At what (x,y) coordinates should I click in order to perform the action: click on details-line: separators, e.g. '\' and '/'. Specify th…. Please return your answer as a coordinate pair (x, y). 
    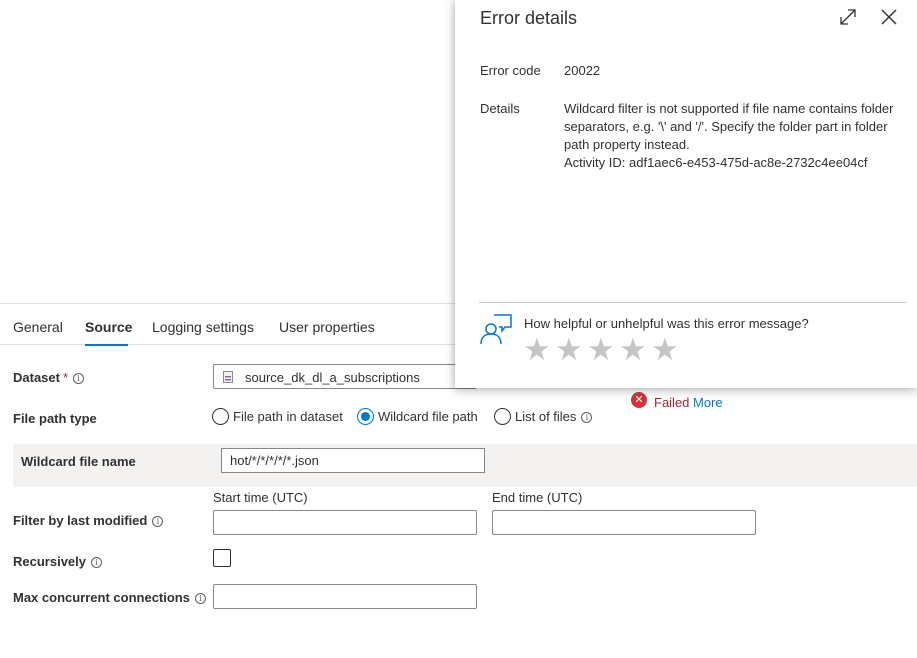
    Looking at the image, I should click on (726, 126).